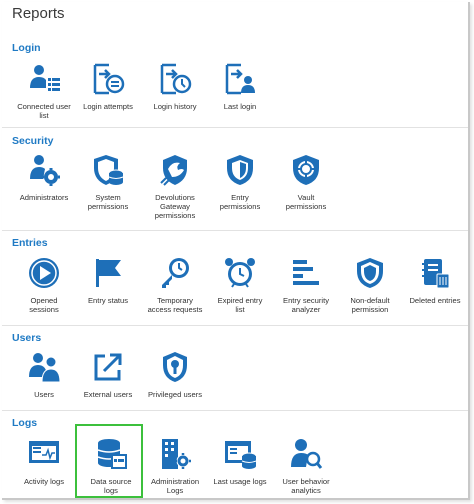 The height and width of the screenshot is (504, 474). I want to click on temporary-key-icon, so click(175, 273).